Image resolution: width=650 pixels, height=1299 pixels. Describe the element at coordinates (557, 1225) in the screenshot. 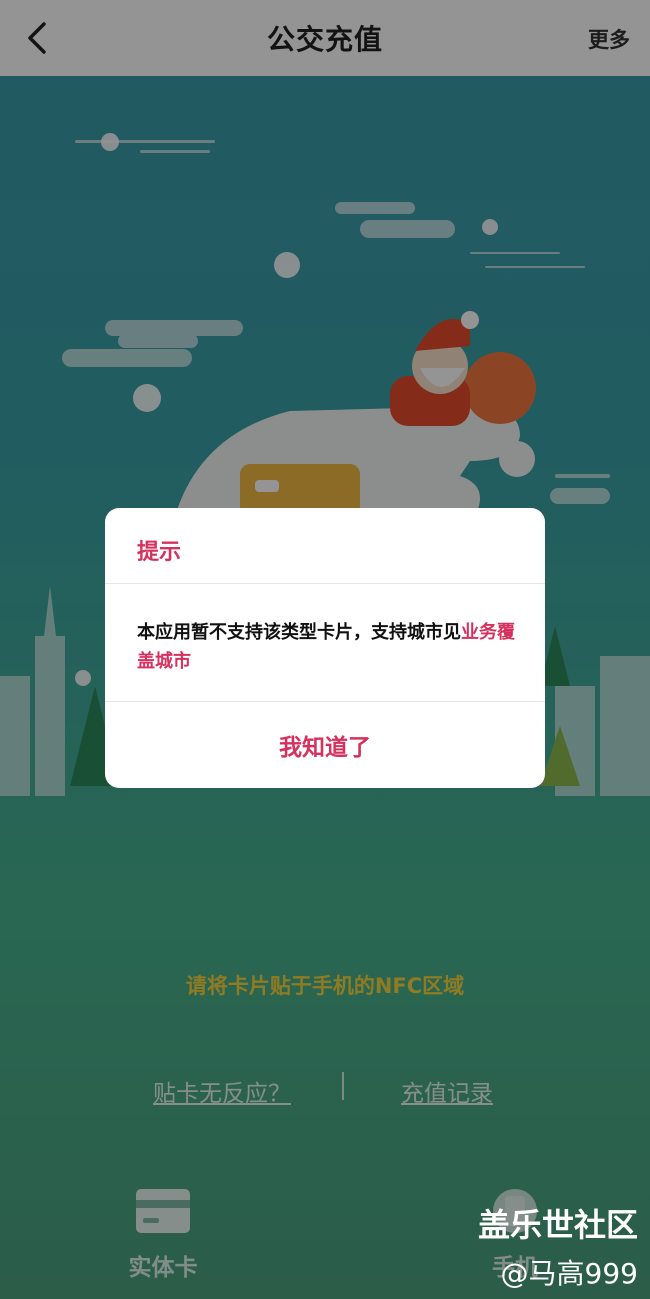

I see `watermark-title: 盖乐世社区` at that location.